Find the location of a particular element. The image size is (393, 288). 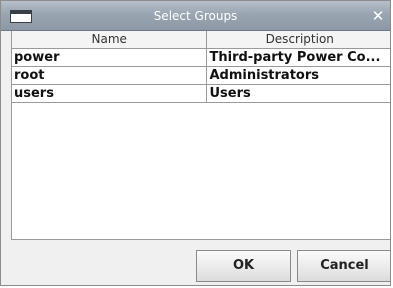

cancel-button: Cancel is located at coordinates (343, 266).